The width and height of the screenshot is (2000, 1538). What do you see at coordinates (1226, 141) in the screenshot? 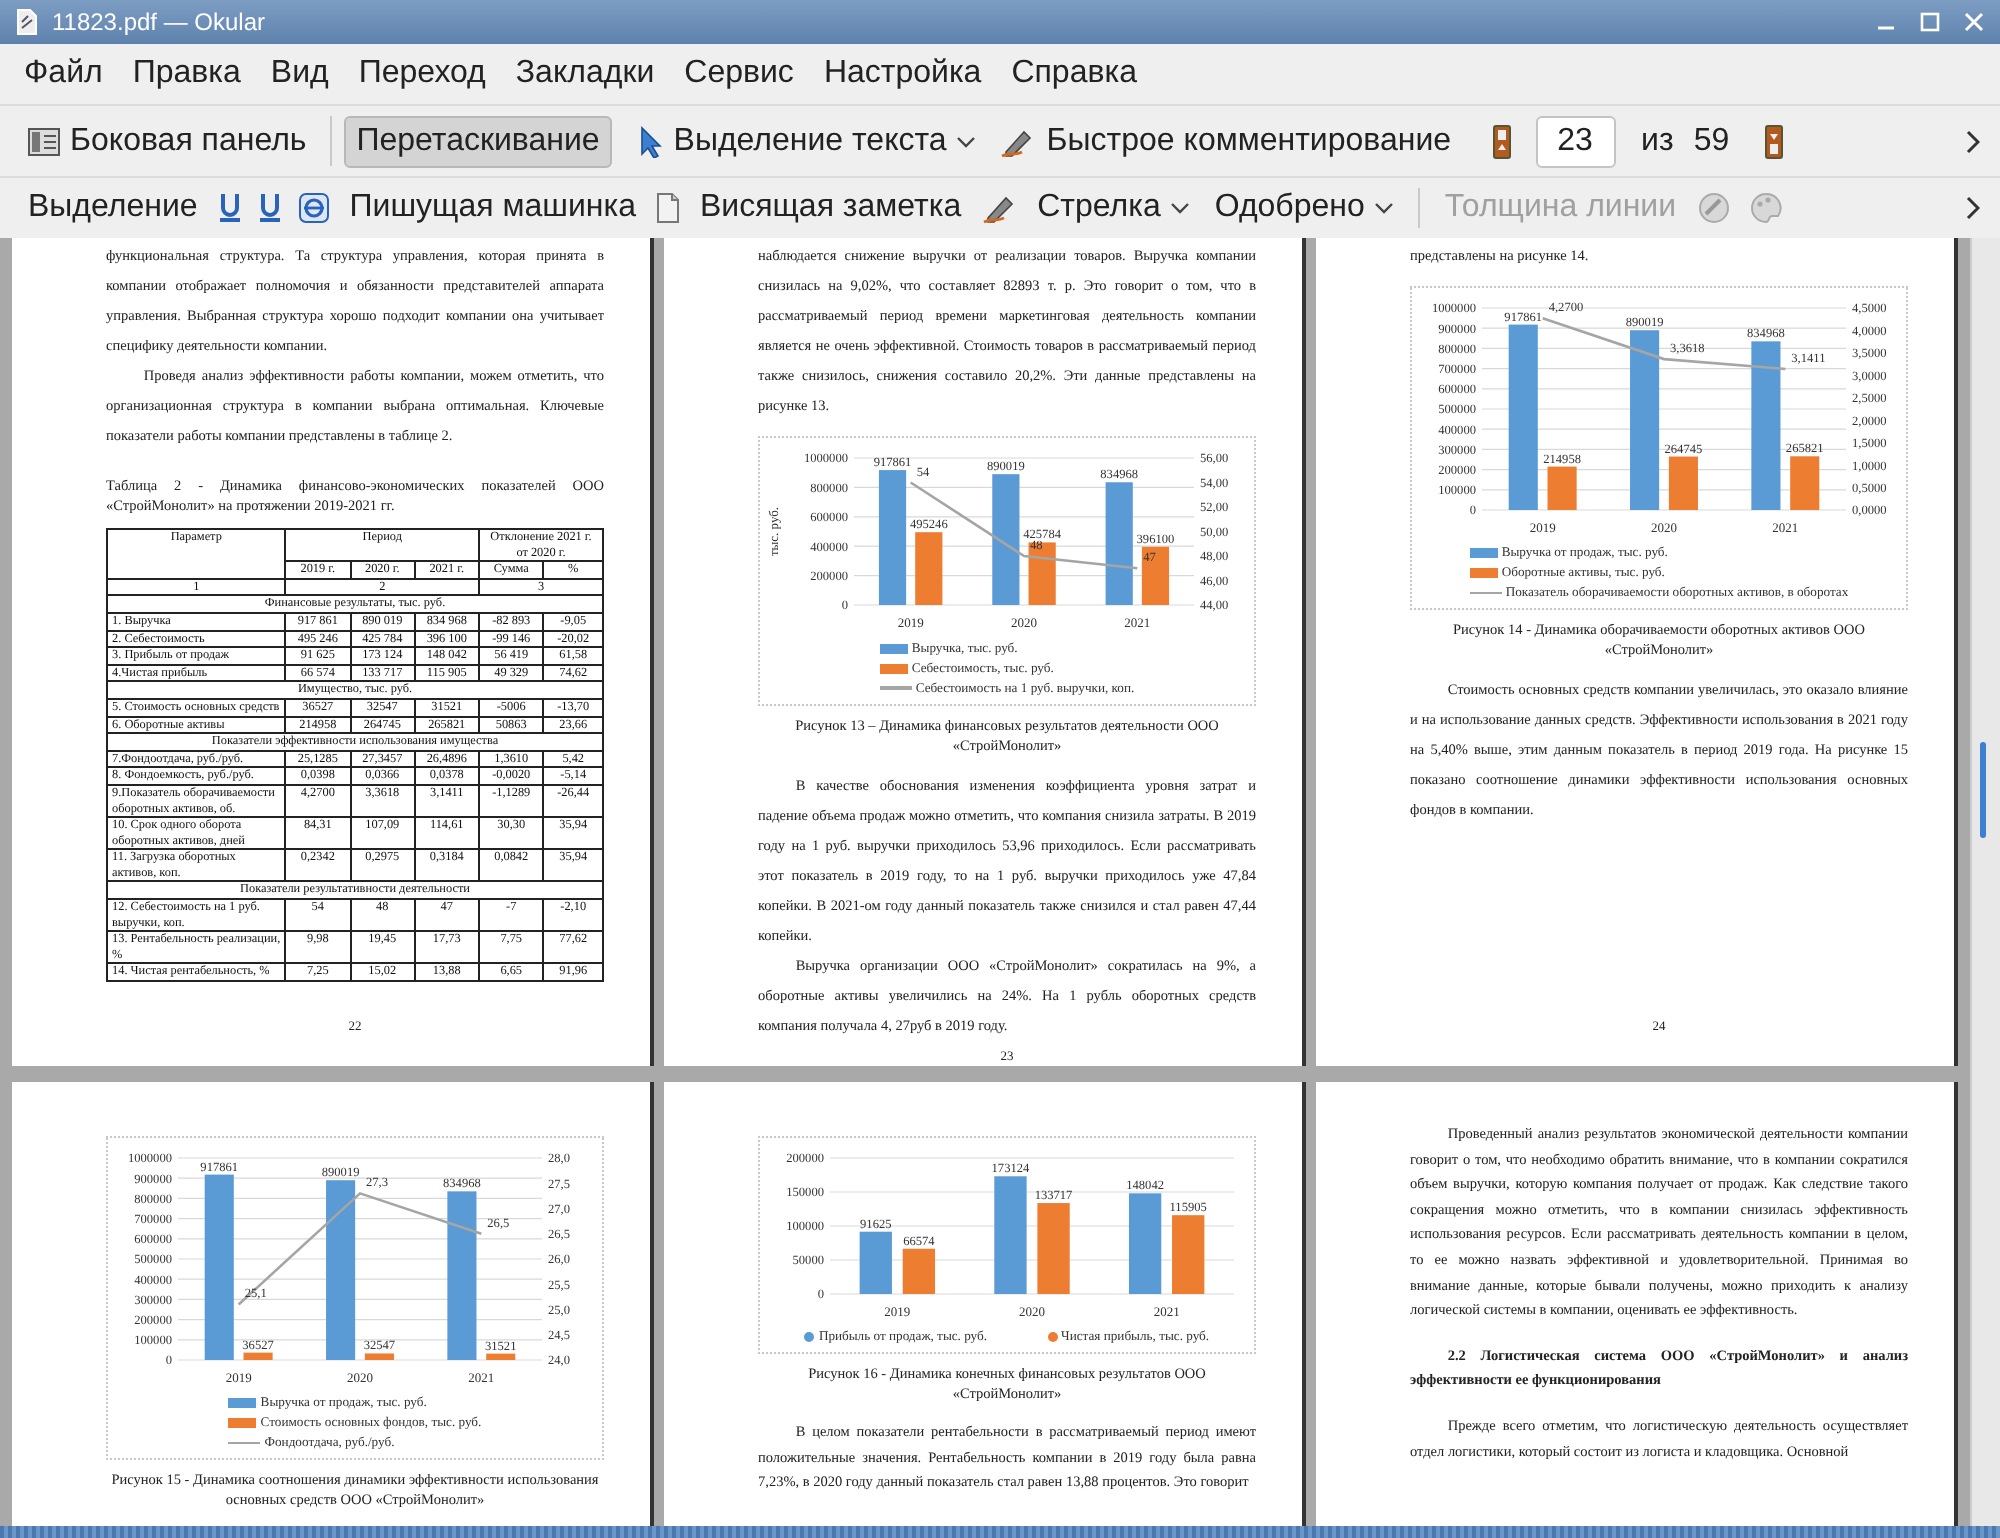
I see `tool-button: Быстрое комментирование` at bounding box center [1226, 141].